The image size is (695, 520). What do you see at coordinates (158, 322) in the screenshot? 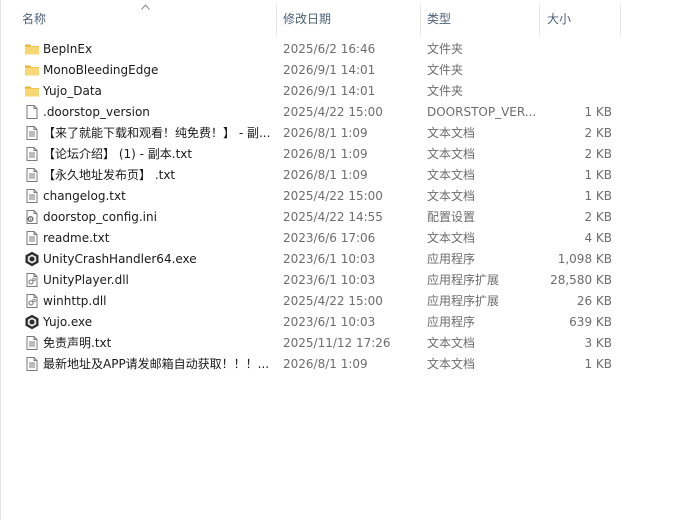
I see `file-name: Yujo.exe` at bounding box center [158, 322].